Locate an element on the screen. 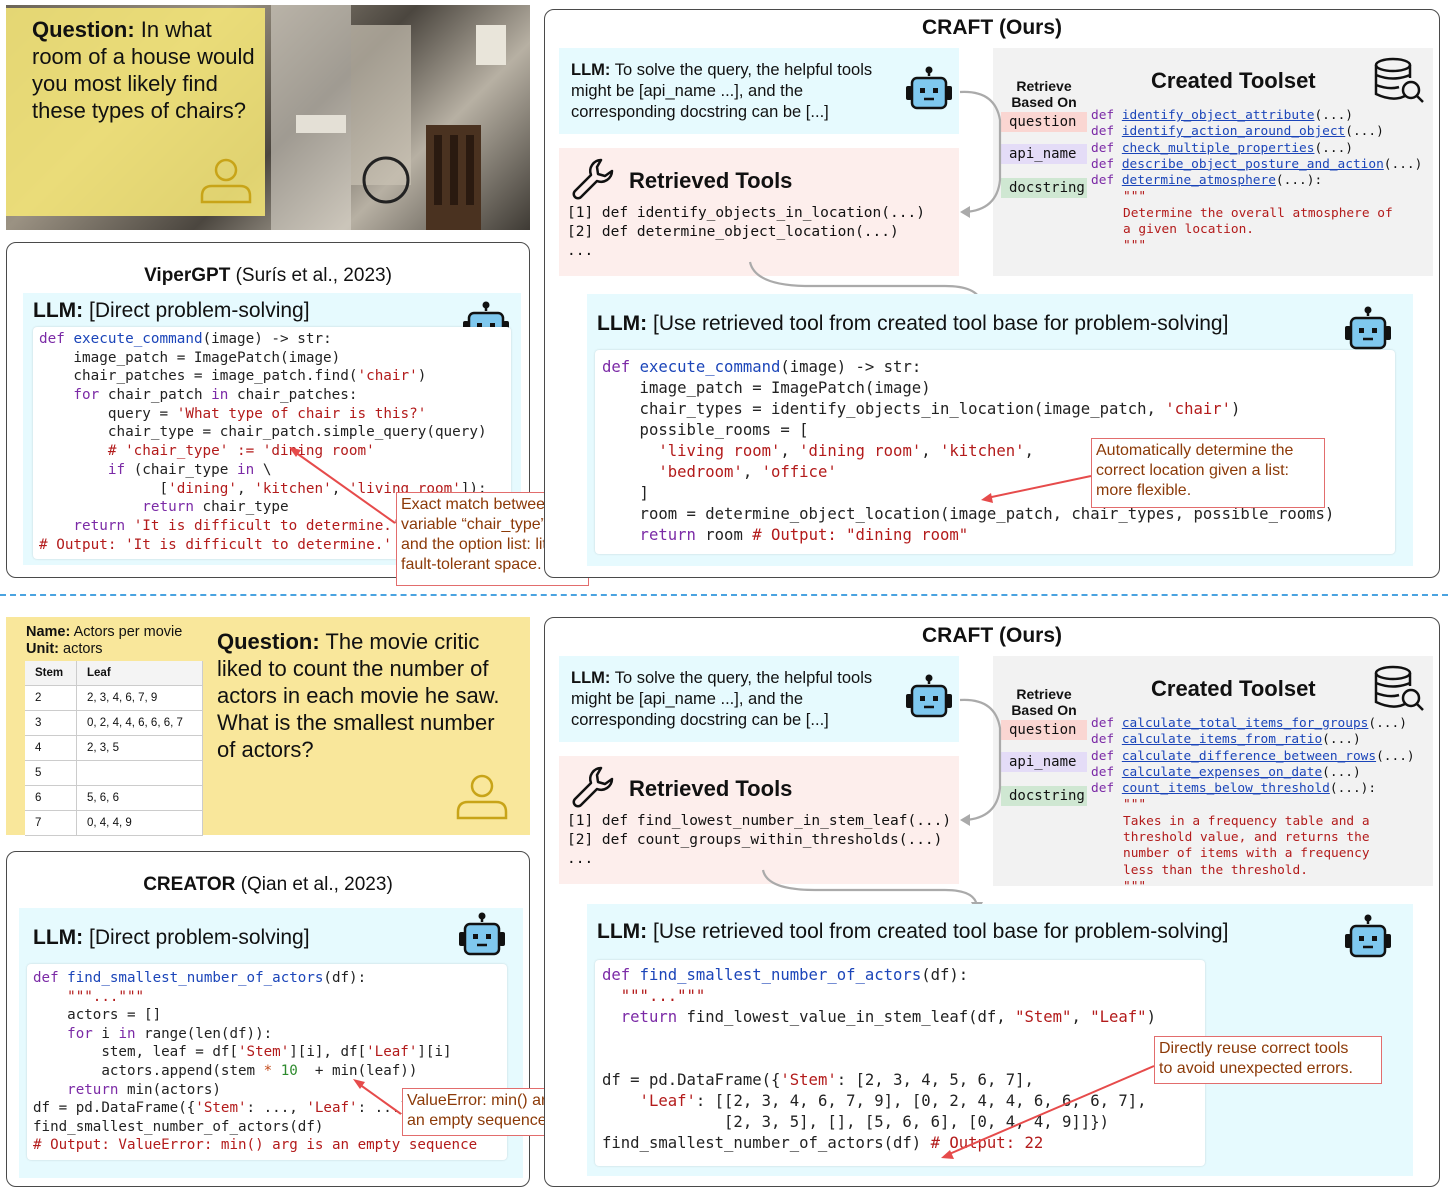 The height and width of the screenshot is (1194, 1448). table-row: 4 2, 3, 5 is located at coordinates (114, 748).